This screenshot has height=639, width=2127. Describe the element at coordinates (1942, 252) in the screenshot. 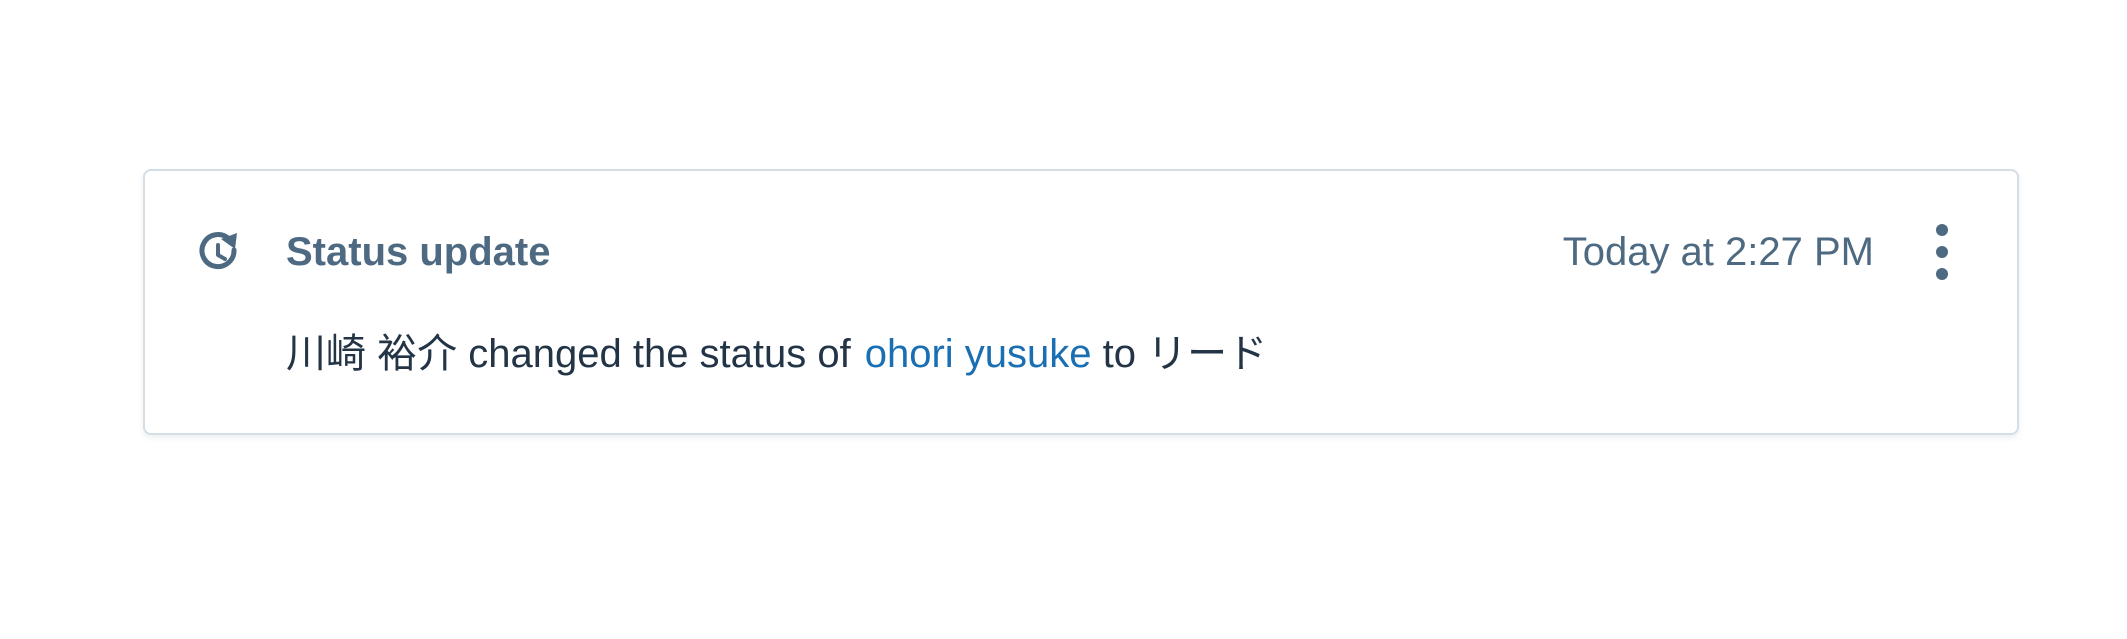

I see `more-options-button` at that location.